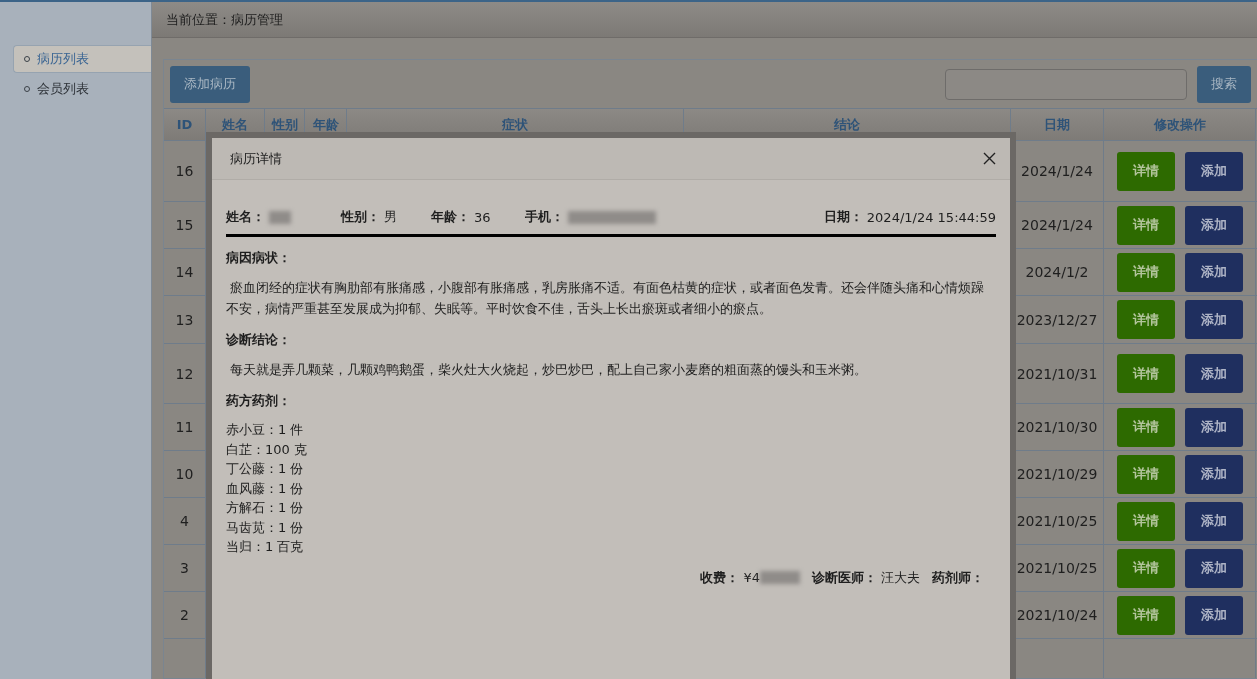 The width and height of the screenshot is (1257, 679). What do you see at coordinates (1057, 124) in the screenshot?
I see `column-header: 日期` at bounding box center [1057, 124].